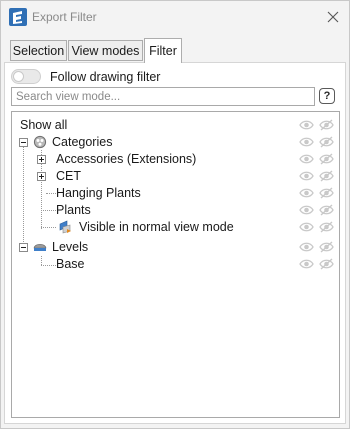 The width and height of the screenshot is (350, 429). I want to click on tree-row-show-all: Show all, so click(175, 125).